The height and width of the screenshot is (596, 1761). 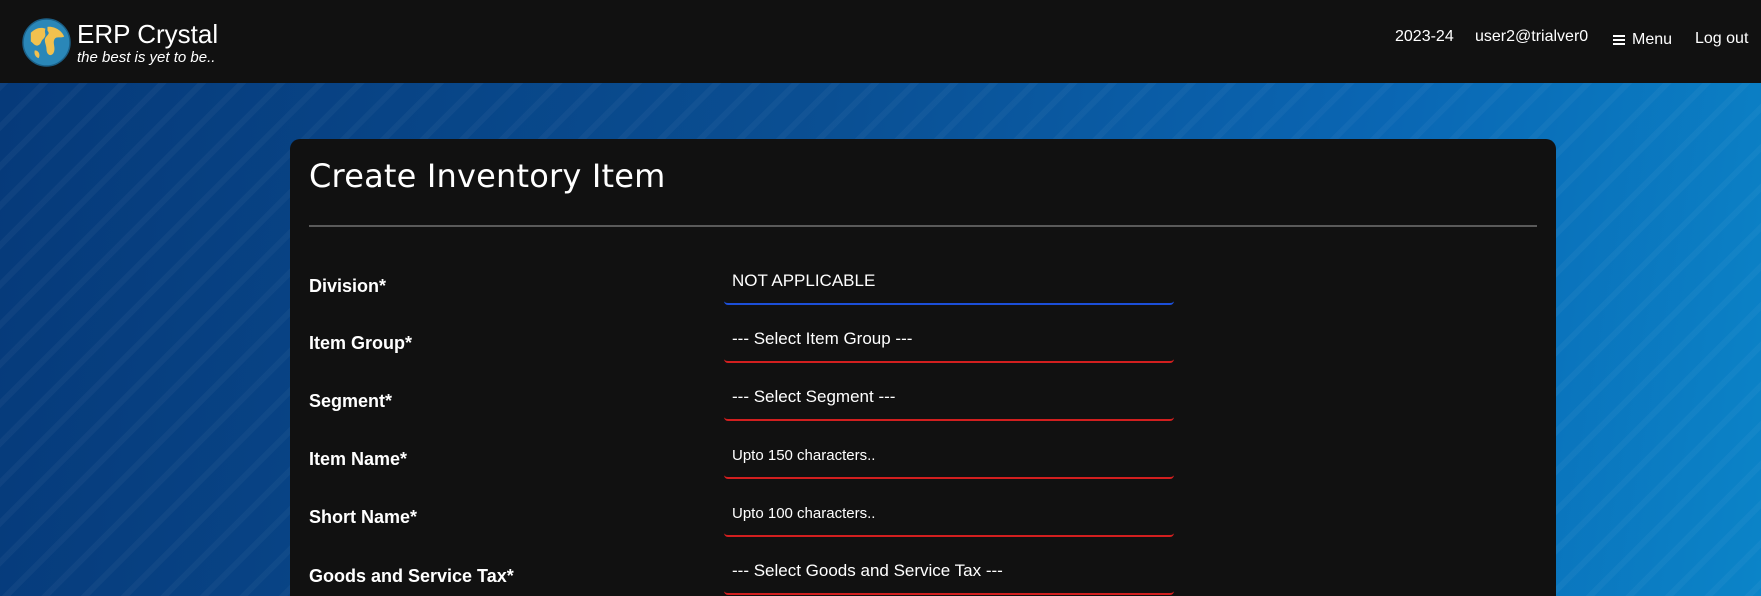 I want to click on segment-value: --- Select Segment ---, so click(x=814, y=396).